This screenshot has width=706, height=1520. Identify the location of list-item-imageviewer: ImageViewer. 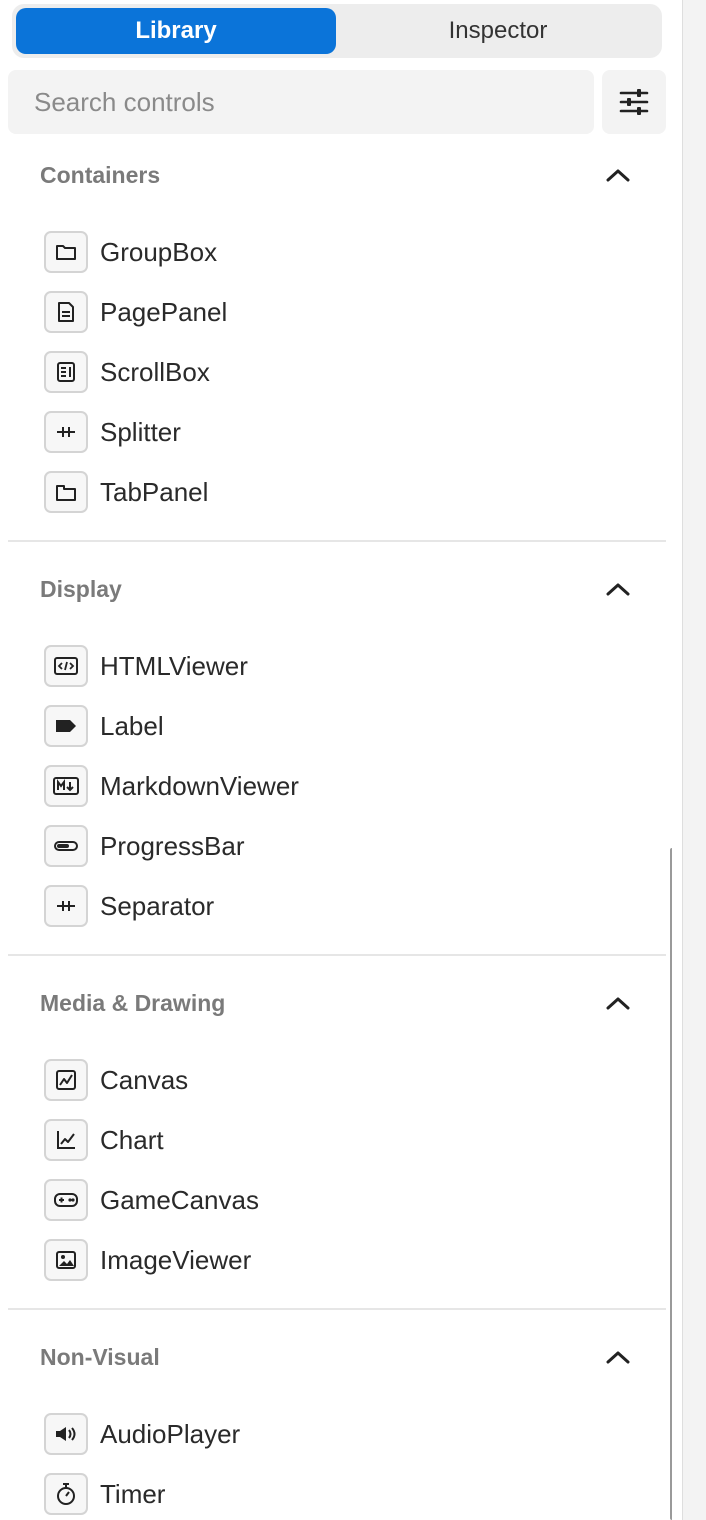
(147, 1260).